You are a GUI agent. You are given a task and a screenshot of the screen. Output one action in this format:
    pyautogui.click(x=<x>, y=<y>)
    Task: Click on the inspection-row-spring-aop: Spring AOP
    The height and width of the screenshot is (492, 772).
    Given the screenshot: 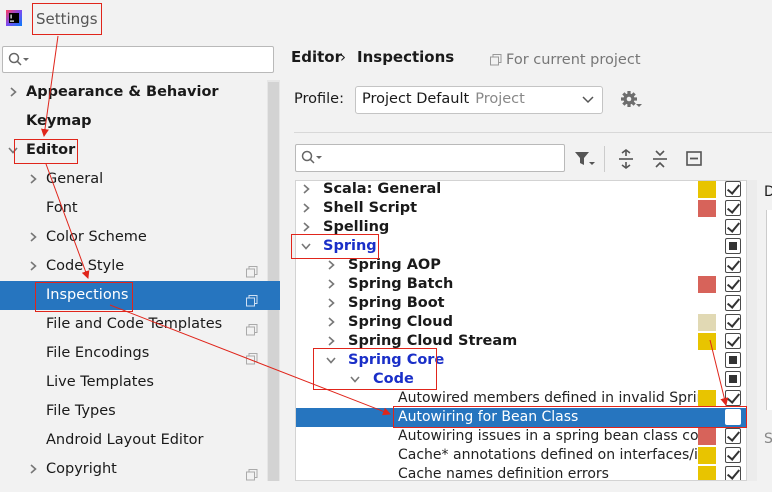 What is the action you would take?
    pyautogui.click(x=521, y=265)
    